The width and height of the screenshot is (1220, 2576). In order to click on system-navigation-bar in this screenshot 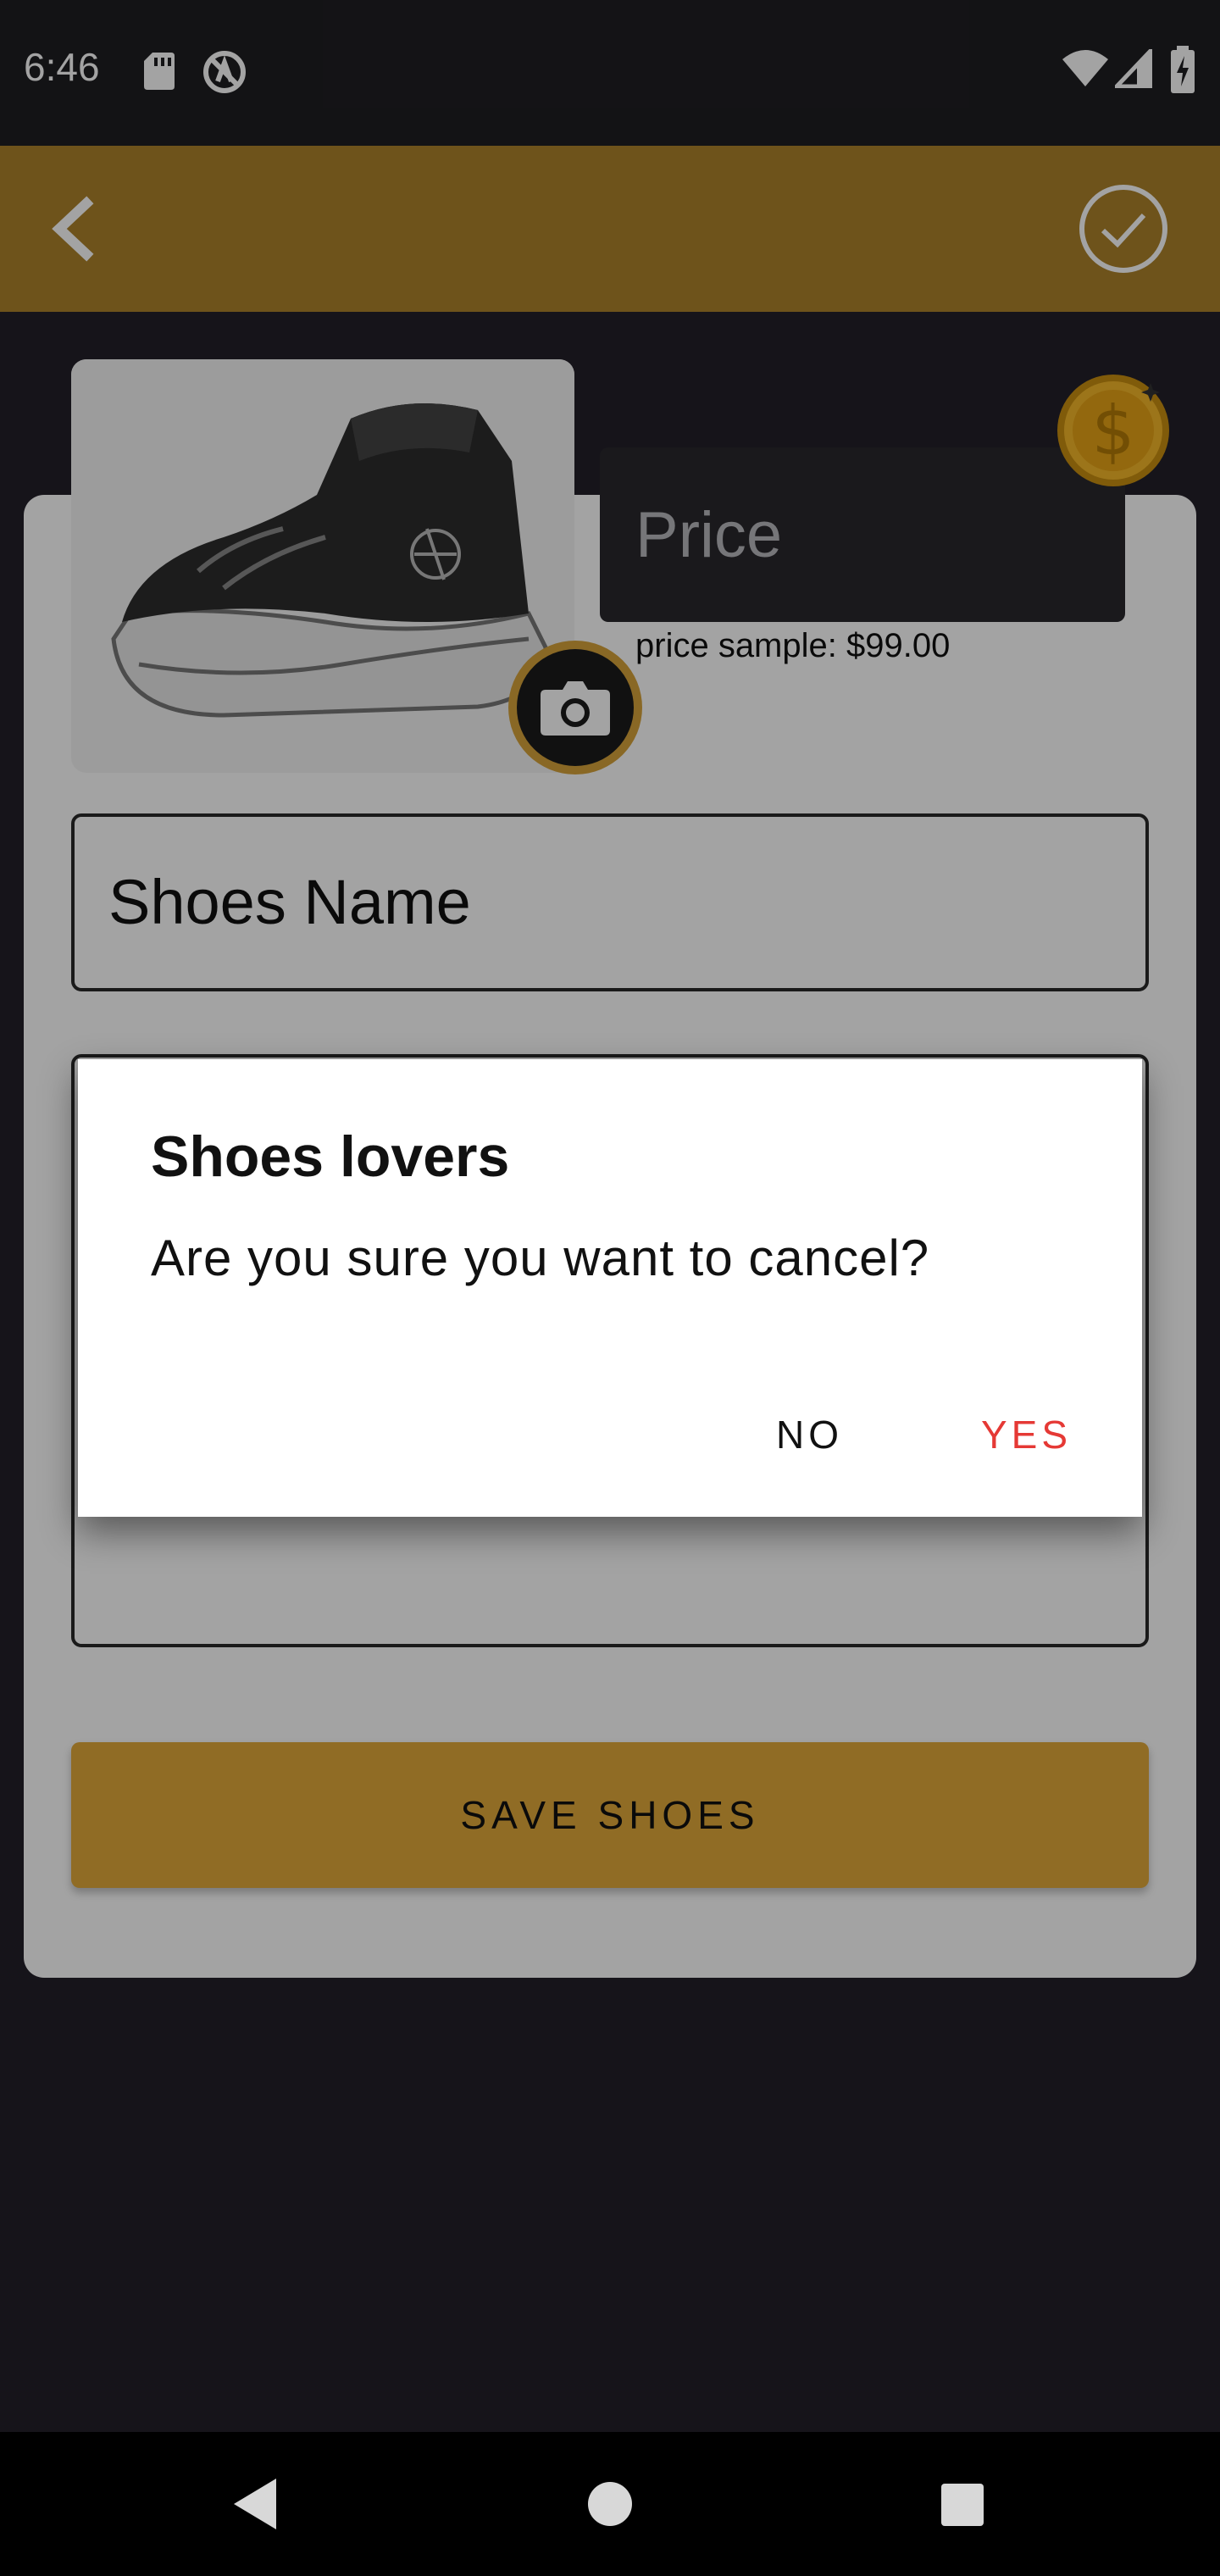, I will do `click(610, 2504)`.